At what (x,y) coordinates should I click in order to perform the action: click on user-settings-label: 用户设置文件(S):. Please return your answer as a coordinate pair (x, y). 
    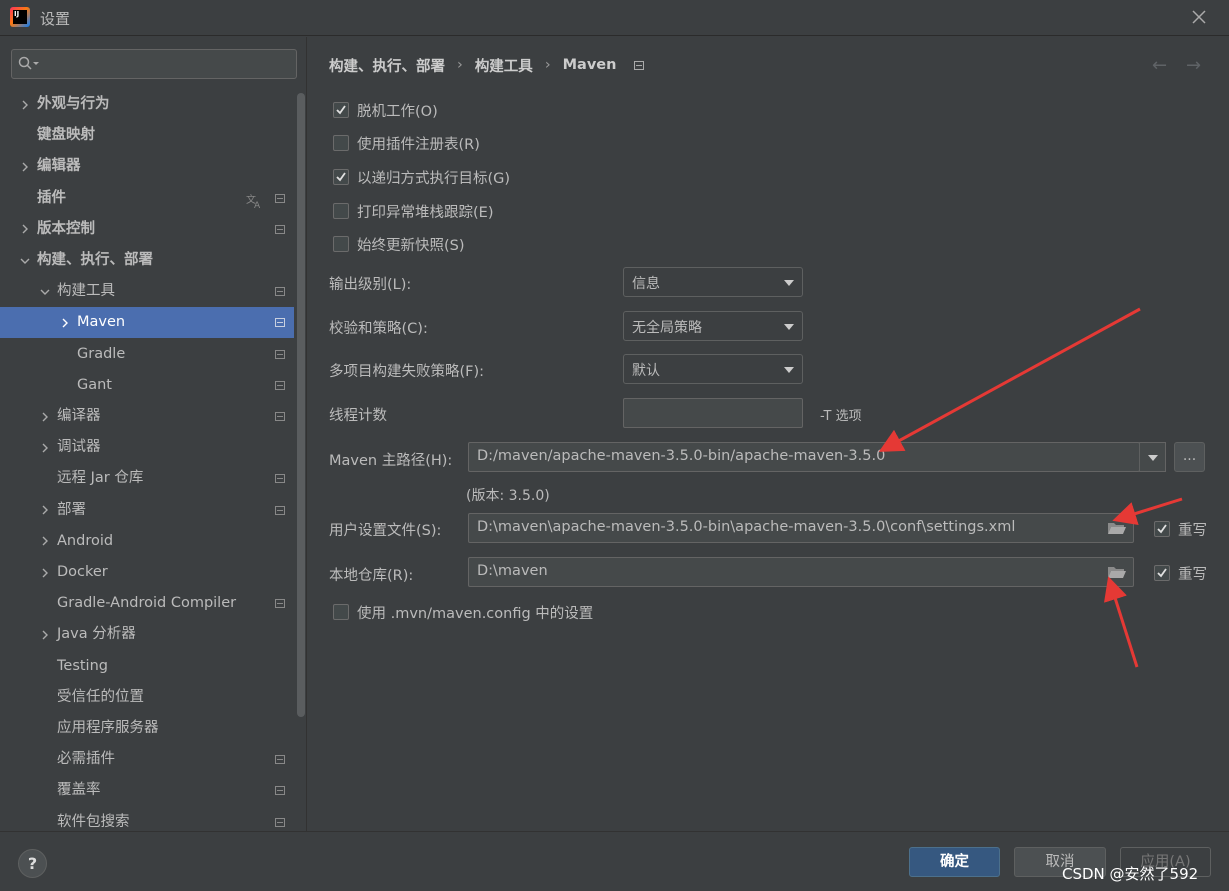
    Looking at the image, I should click on (385, 531).